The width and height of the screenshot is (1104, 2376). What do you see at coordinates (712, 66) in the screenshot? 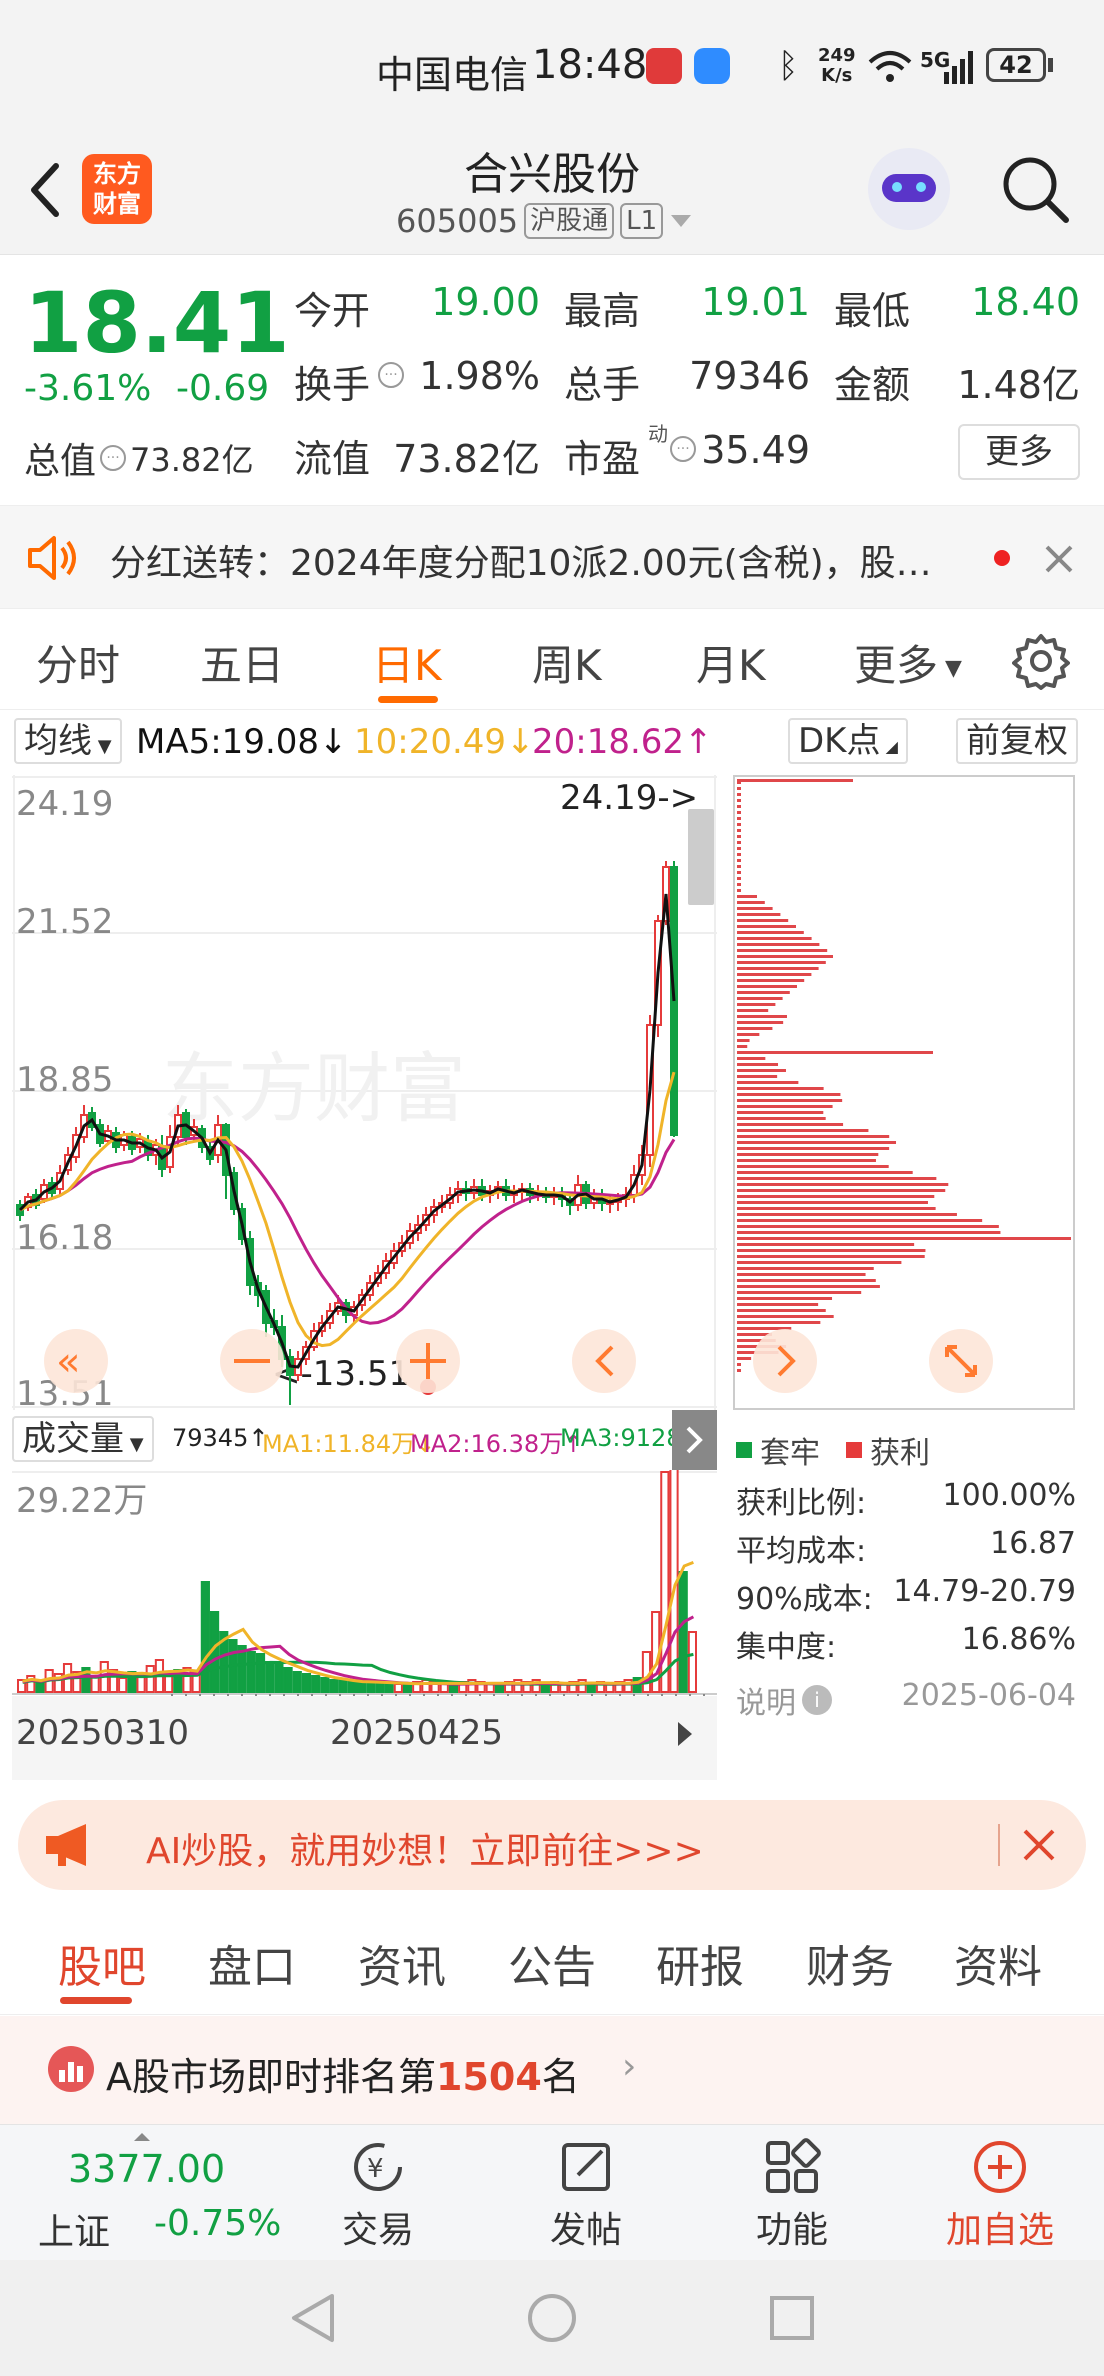
I see `chat-notification-icon` at bounding box center [712, 66].